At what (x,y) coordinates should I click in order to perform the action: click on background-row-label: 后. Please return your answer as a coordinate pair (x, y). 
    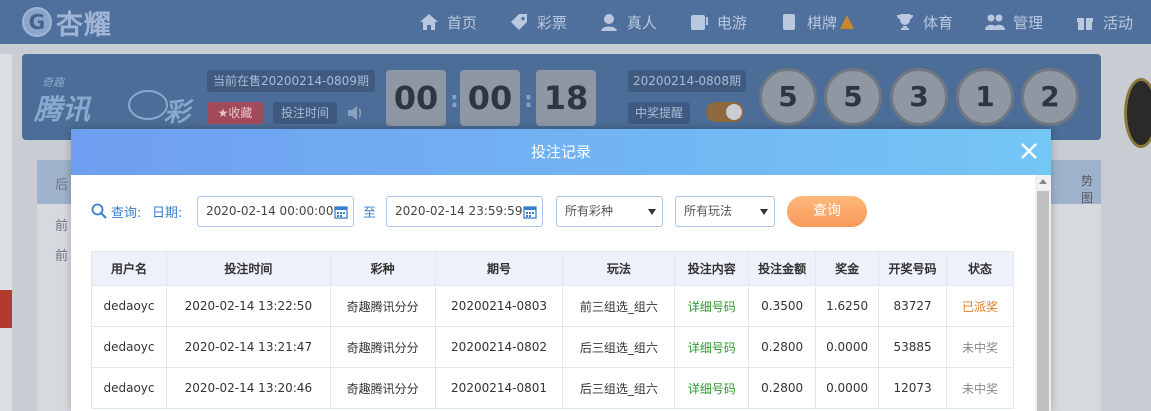
    Looking at the image, I should click on (62, 185).